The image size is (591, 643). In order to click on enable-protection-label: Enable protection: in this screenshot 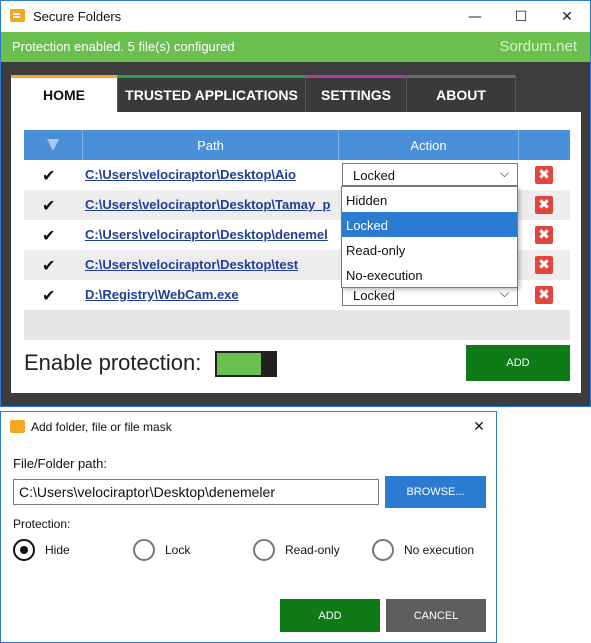, I will do `click(113, 362)`.